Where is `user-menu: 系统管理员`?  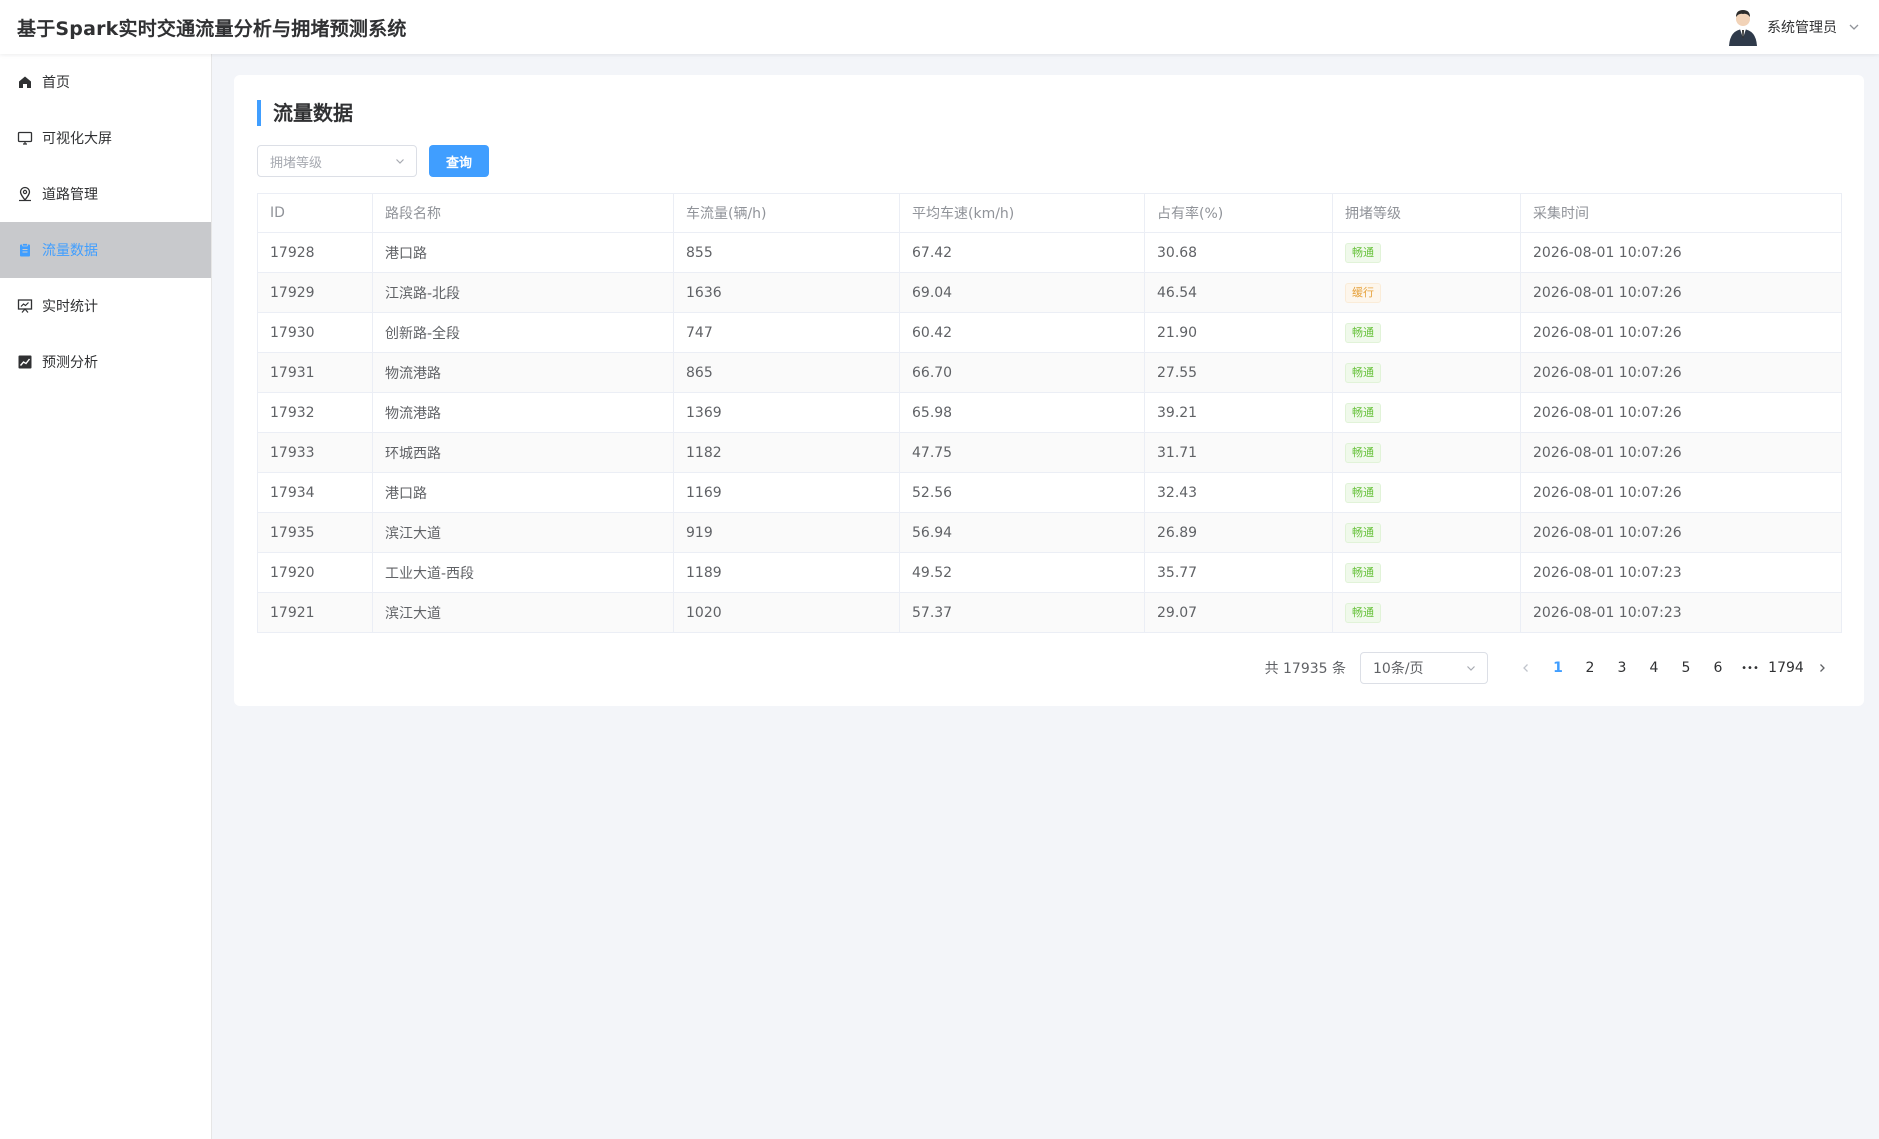
user-menu: 系统管理员 is located at coordinates (1803, 27).